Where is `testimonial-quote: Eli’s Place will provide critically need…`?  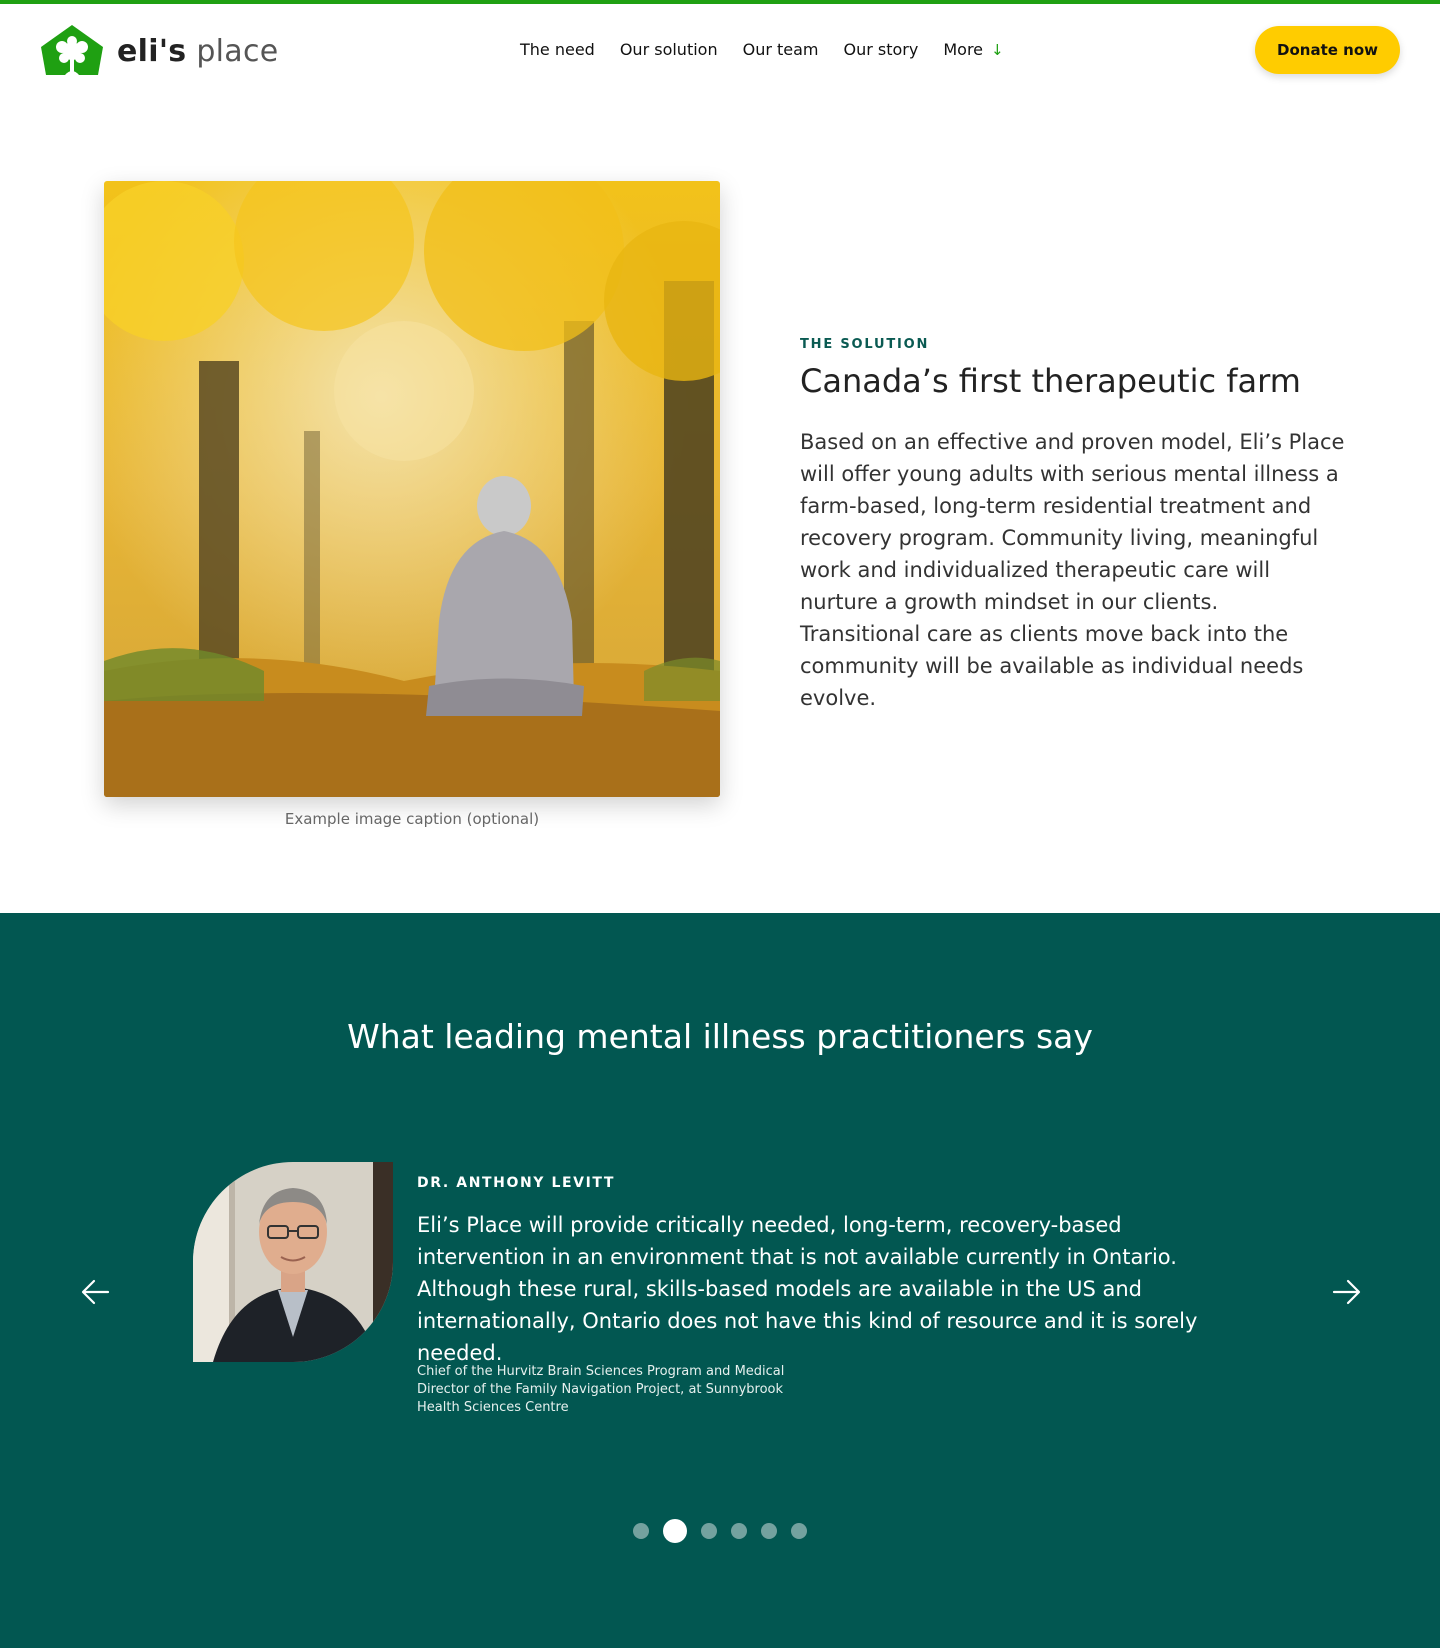
testimonial-quote: Eli’s Place will provide critically need… is located at coordinates (807, 1289).